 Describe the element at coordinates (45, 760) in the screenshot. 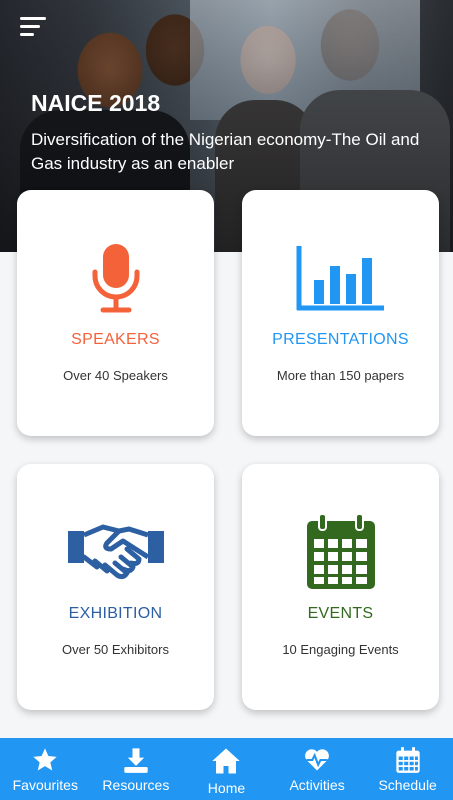

I see `star-icon` at that location.